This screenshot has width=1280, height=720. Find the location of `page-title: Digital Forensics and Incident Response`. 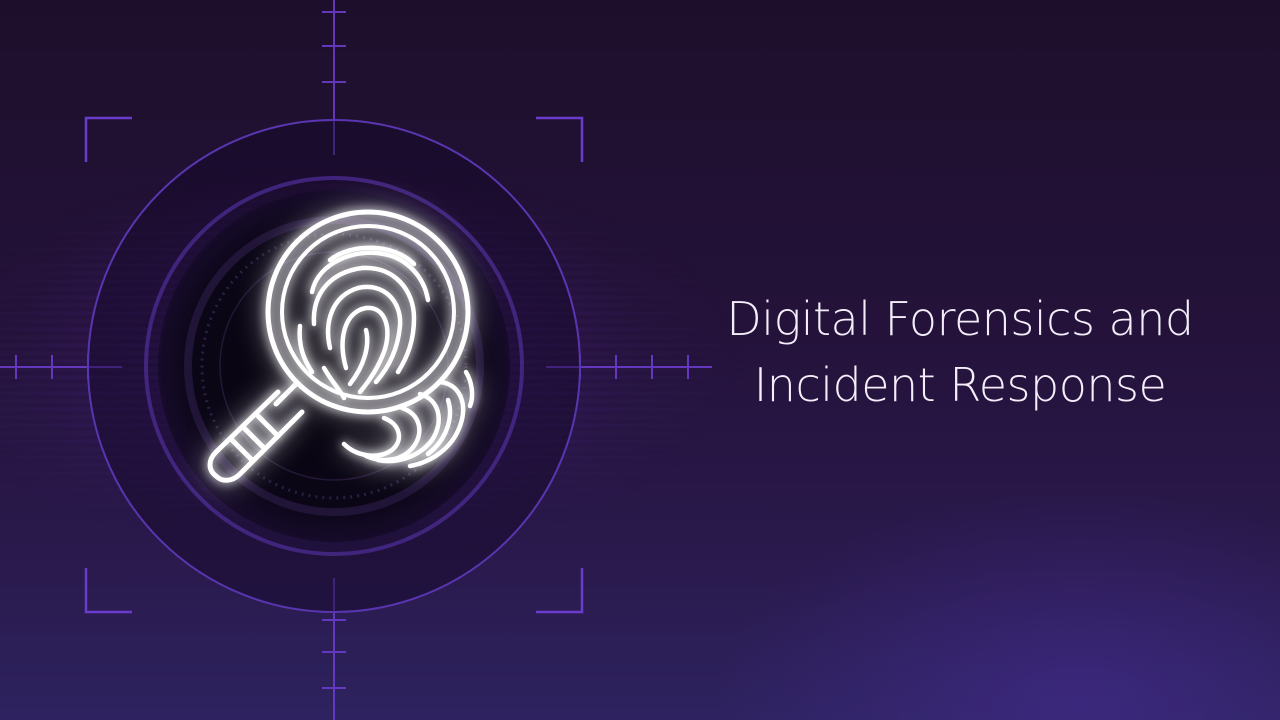

page-title: Digital Forensics and Incident Response is located at coordinates (960, 352).